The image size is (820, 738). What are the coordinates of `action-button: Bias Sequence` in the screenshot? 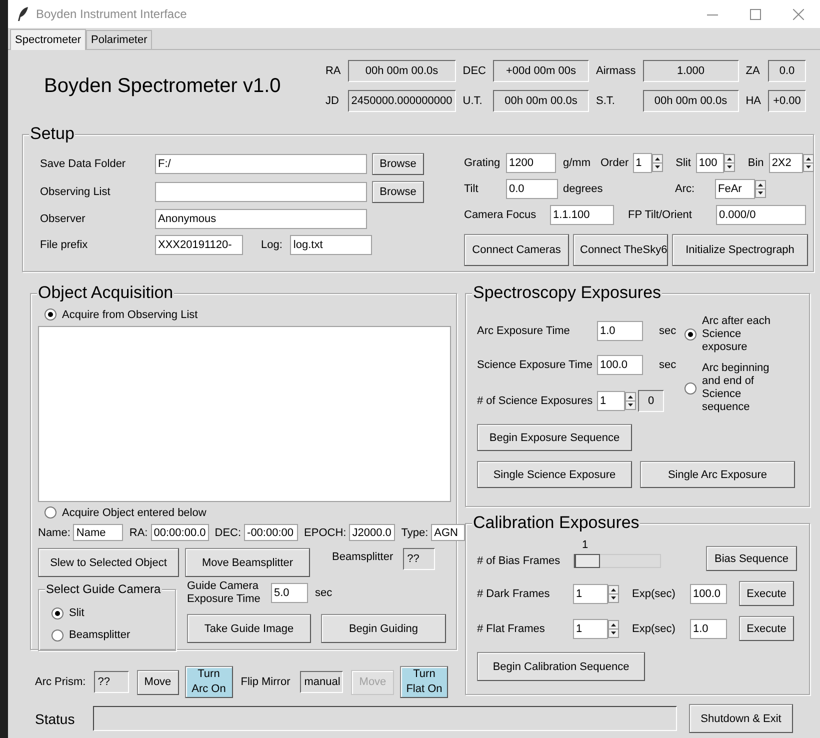 It's located at (751, 558).